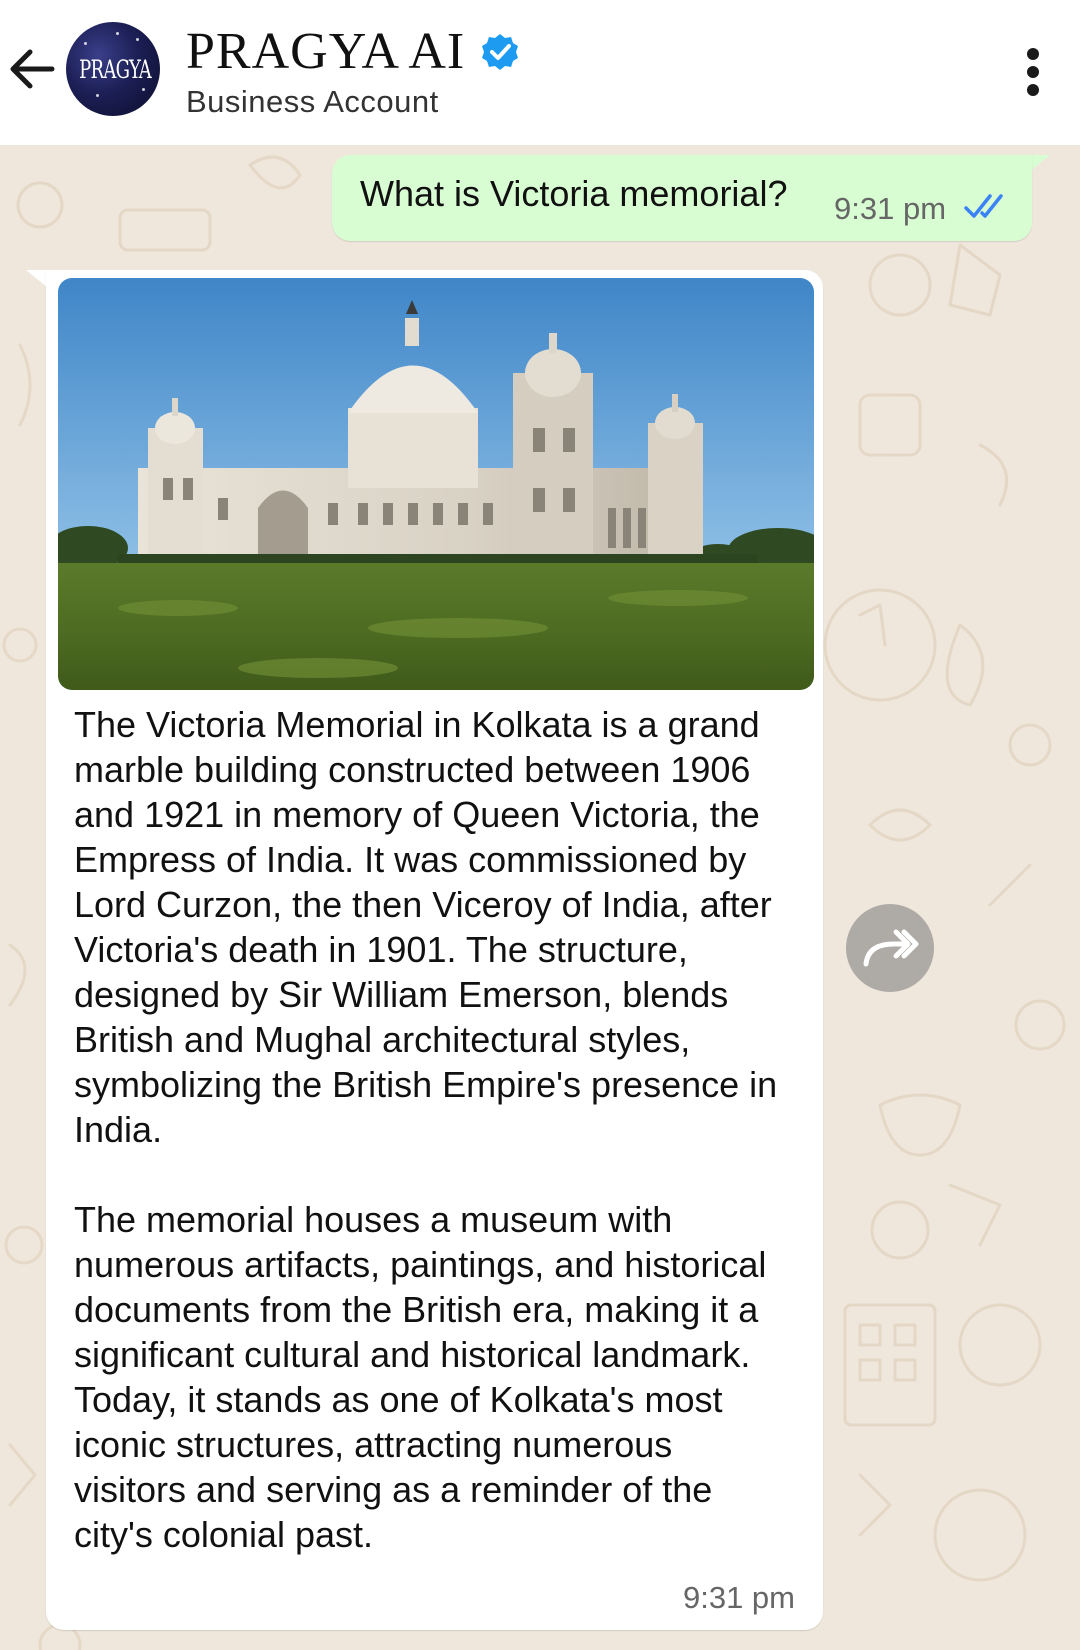 This screenshot has height=1650, width=1080. What do you see at coordinates (115, 69) in the screenshot?
I see `avatar-label: PRAGYA` at bounding box center [115, 69].